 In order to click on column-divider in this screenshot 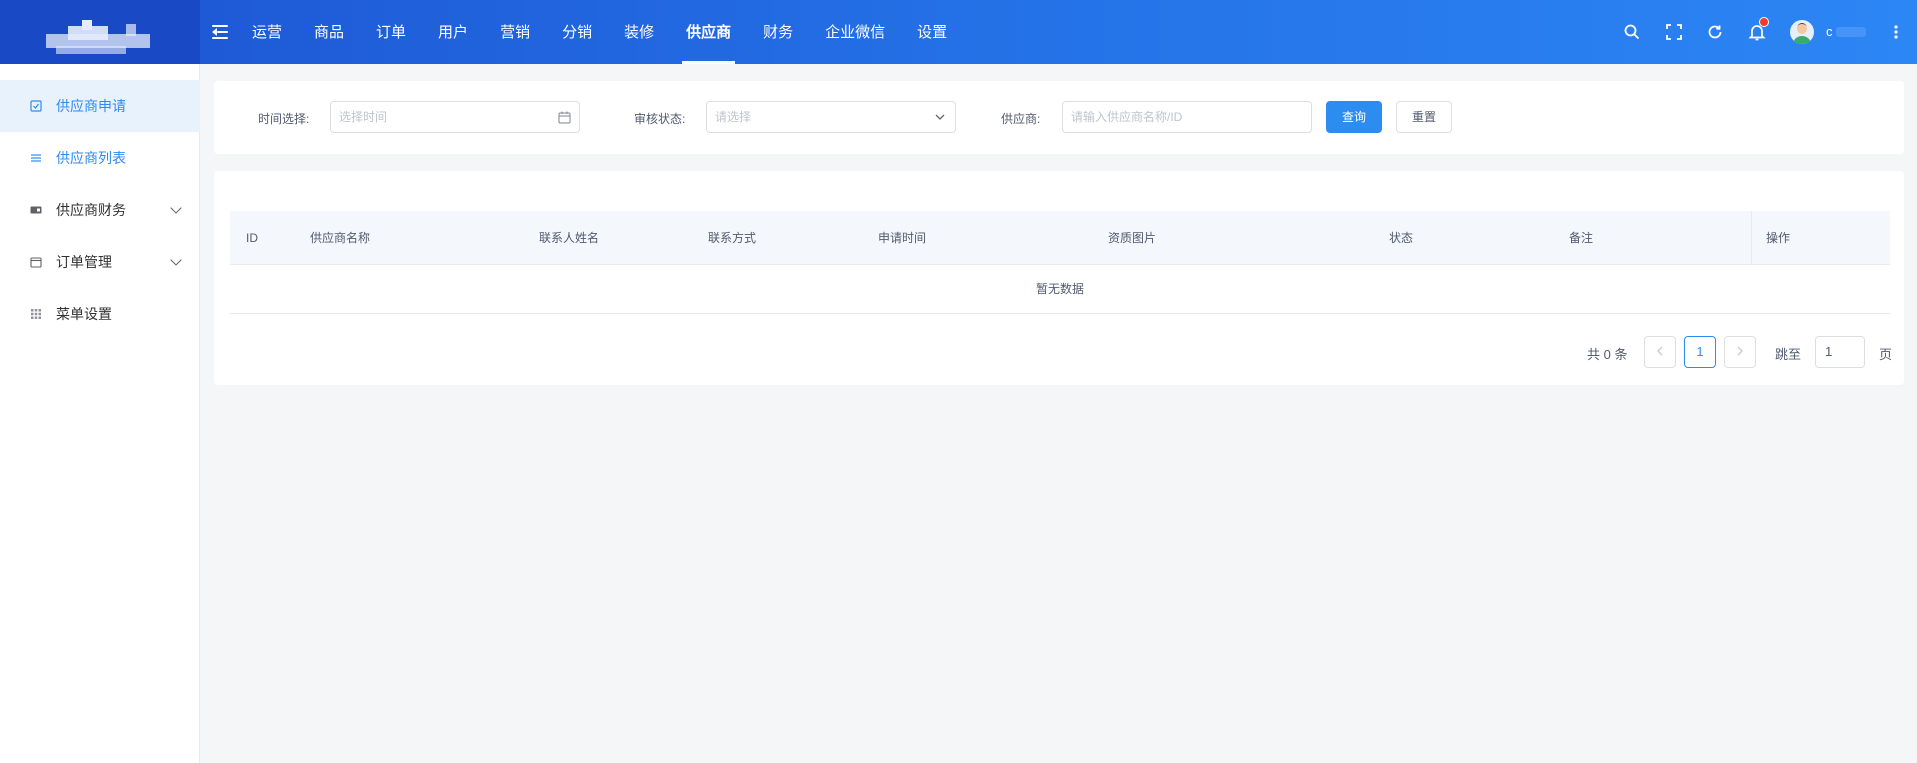, I will do `click(1751, 238)`.